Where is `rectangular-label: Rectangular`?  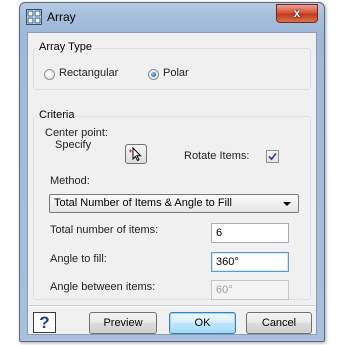 rectangular-label: Rectangular is located at coordinates (88, 73).